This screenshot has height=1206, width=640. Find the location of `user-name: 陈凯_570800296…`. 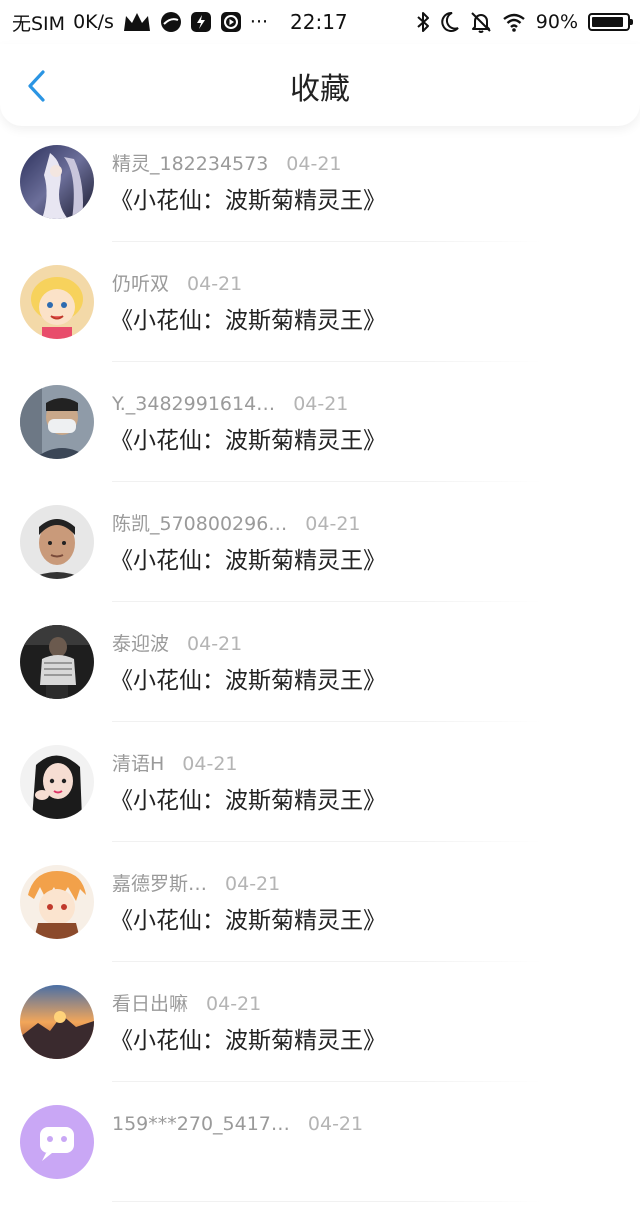

user-name: 陈凯_570800296… is located at coordinates (200, 524).